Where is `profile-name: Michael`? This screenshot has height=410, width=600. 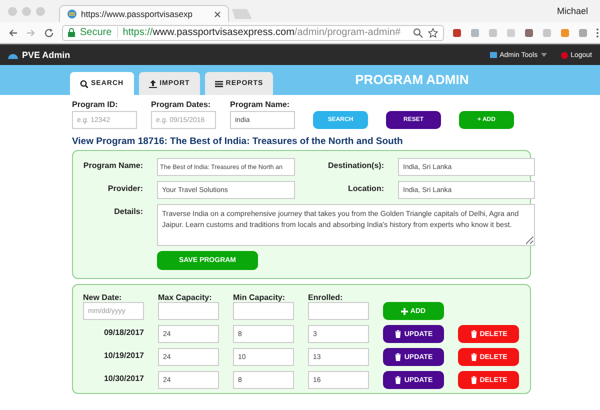 profile-name: Michael is located at coordinates (578, 11).